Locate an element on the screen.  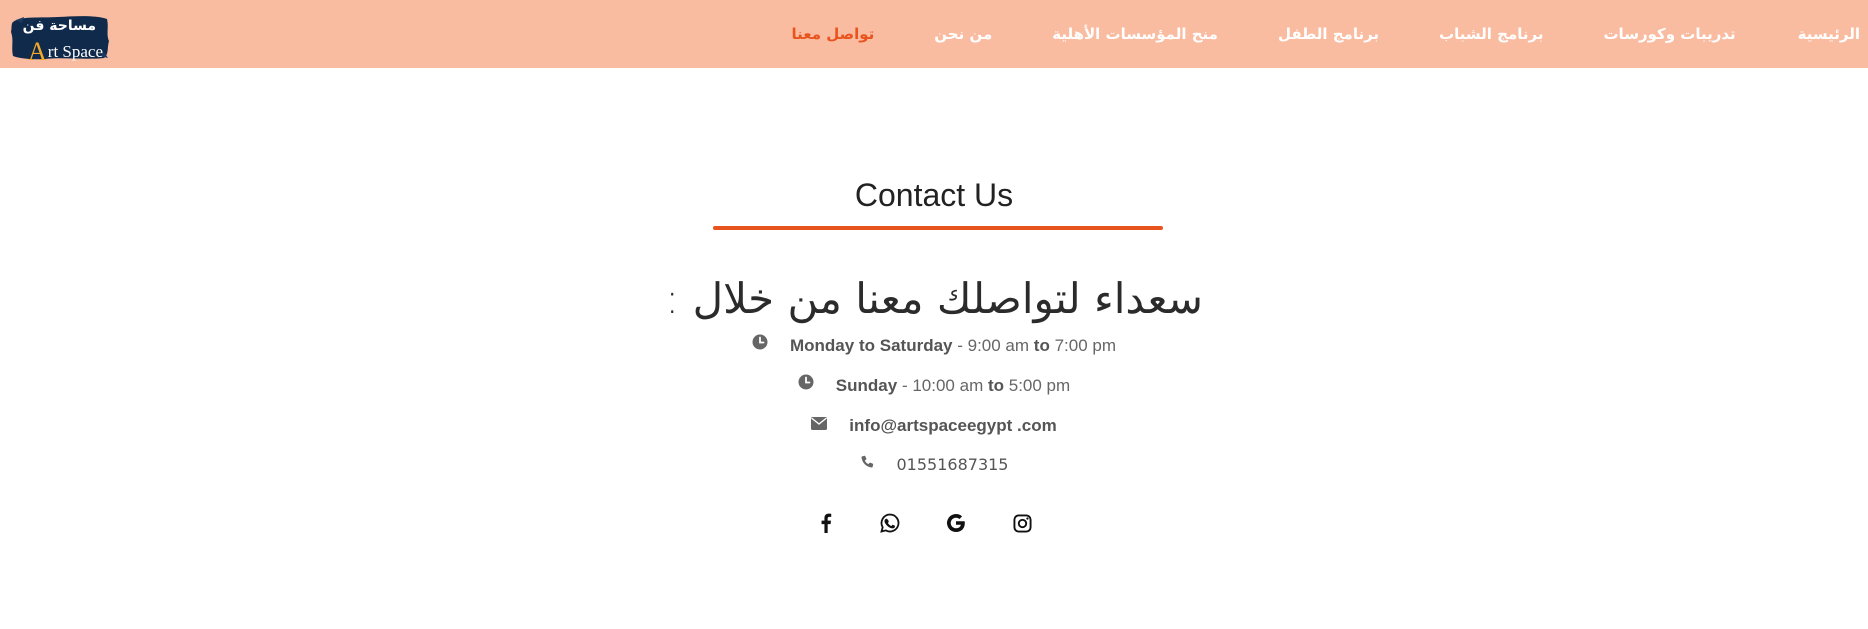
email-address: info@artspaceegypt .com is located at coordinates (952, 425).